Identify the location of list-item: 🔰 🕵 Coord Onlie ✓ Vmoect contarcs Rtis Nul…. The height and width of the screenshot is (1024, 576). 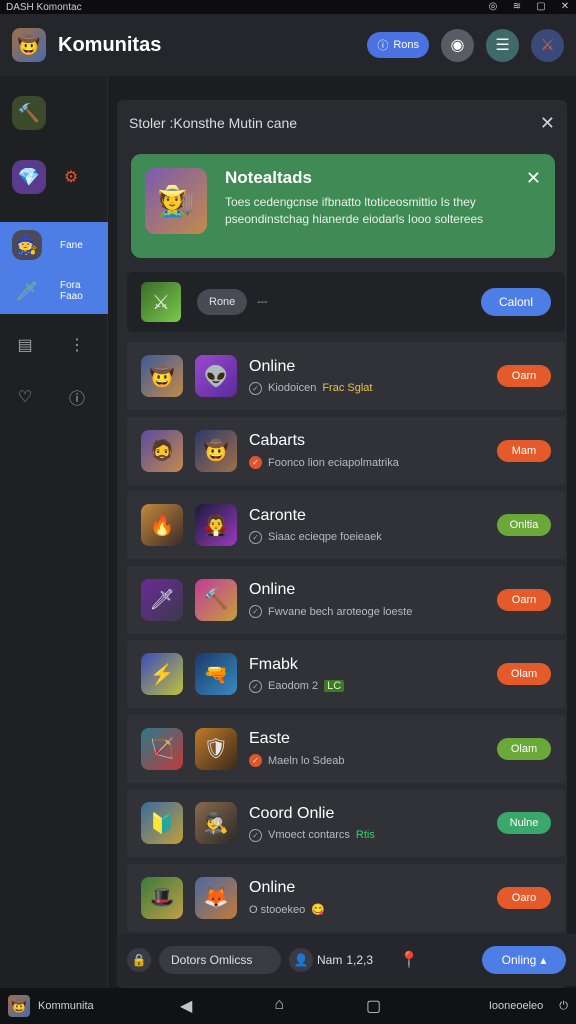
(346, 823).